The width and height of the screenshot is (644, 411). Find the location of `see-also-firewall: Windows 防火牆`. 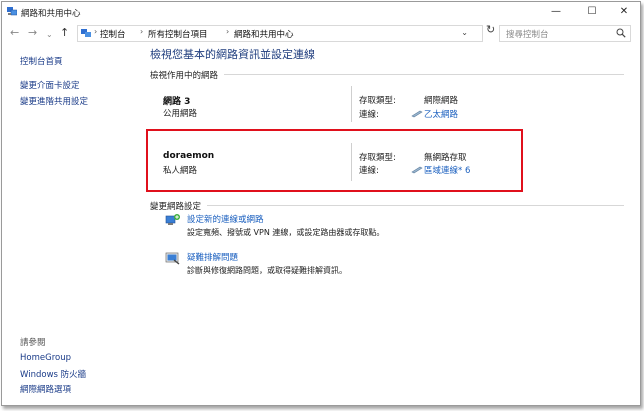

see-also-firewall: Windows 防火牆 is located at coordinates (53, 374).